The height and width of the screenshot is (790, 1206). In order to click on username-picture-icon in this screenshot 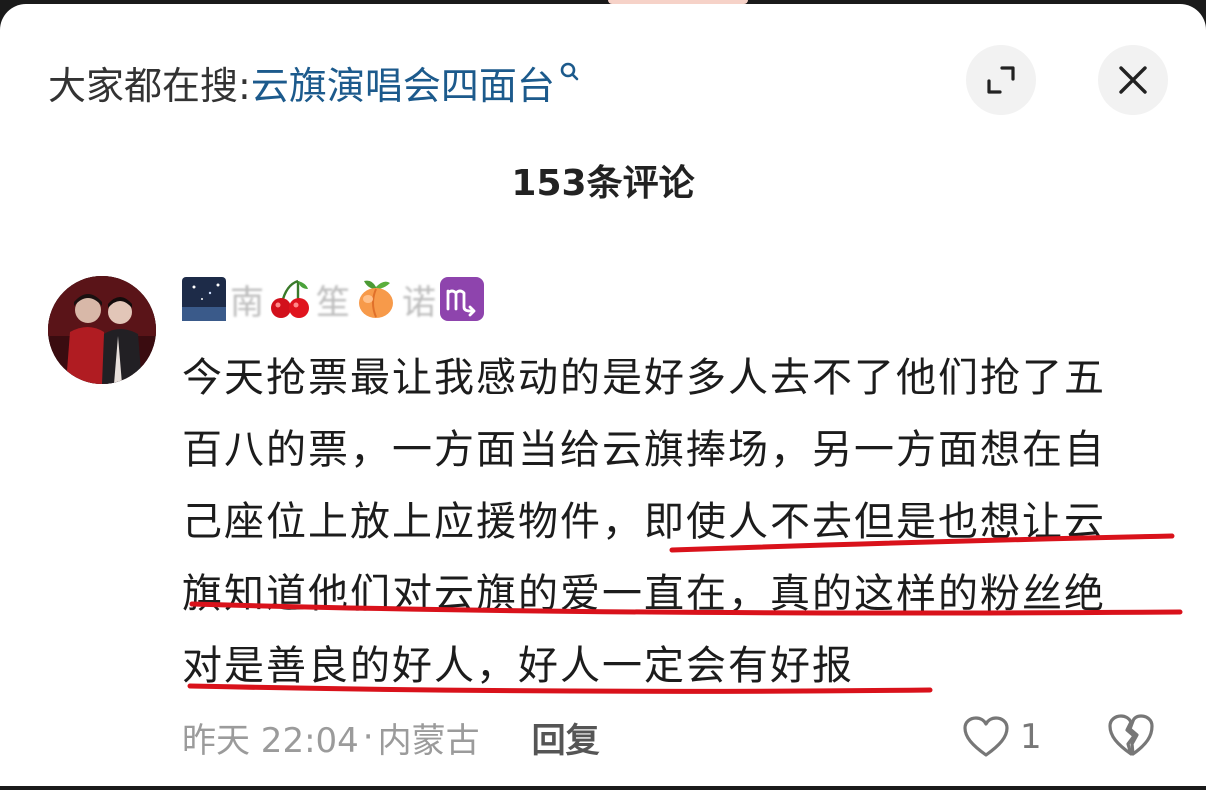, I will do `click(204, 299)`.